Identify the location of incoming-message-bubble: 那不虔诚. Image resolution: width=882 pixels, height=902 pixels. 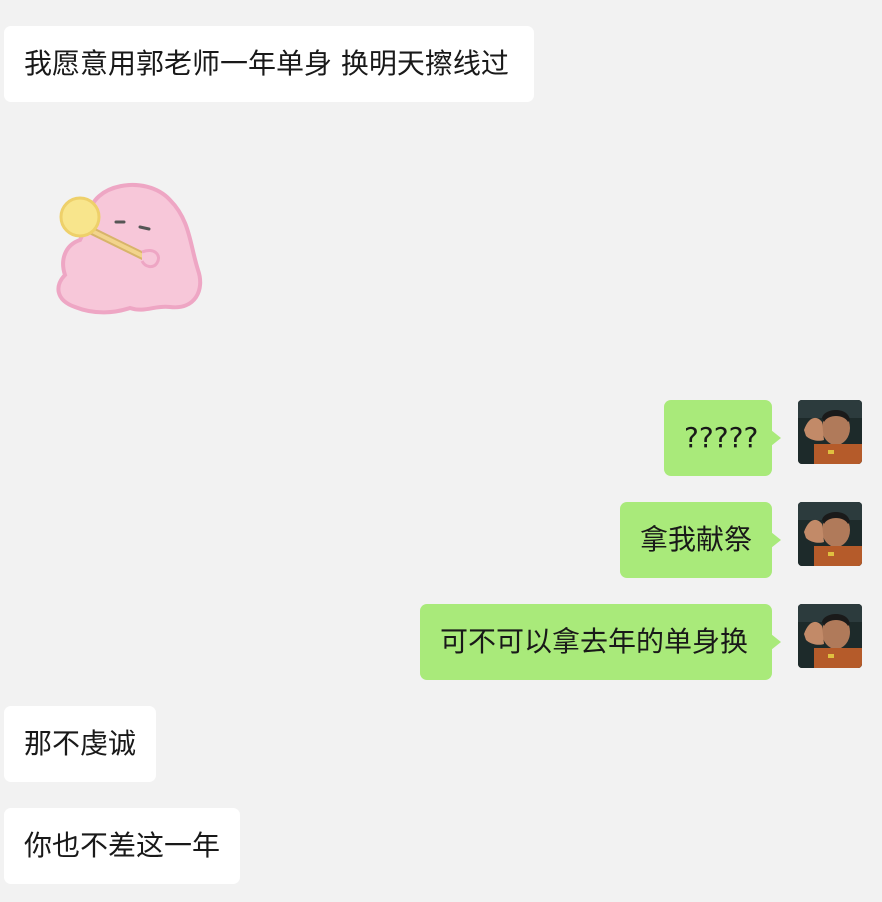
(80, 744).